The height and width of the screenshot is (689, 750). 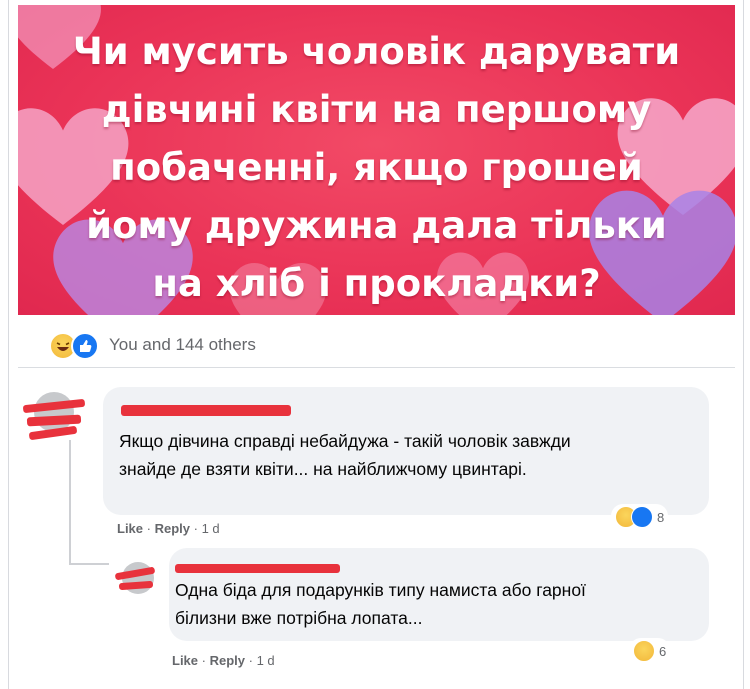 I want to click on reaction-count: 8, so click(x=661, y=517).